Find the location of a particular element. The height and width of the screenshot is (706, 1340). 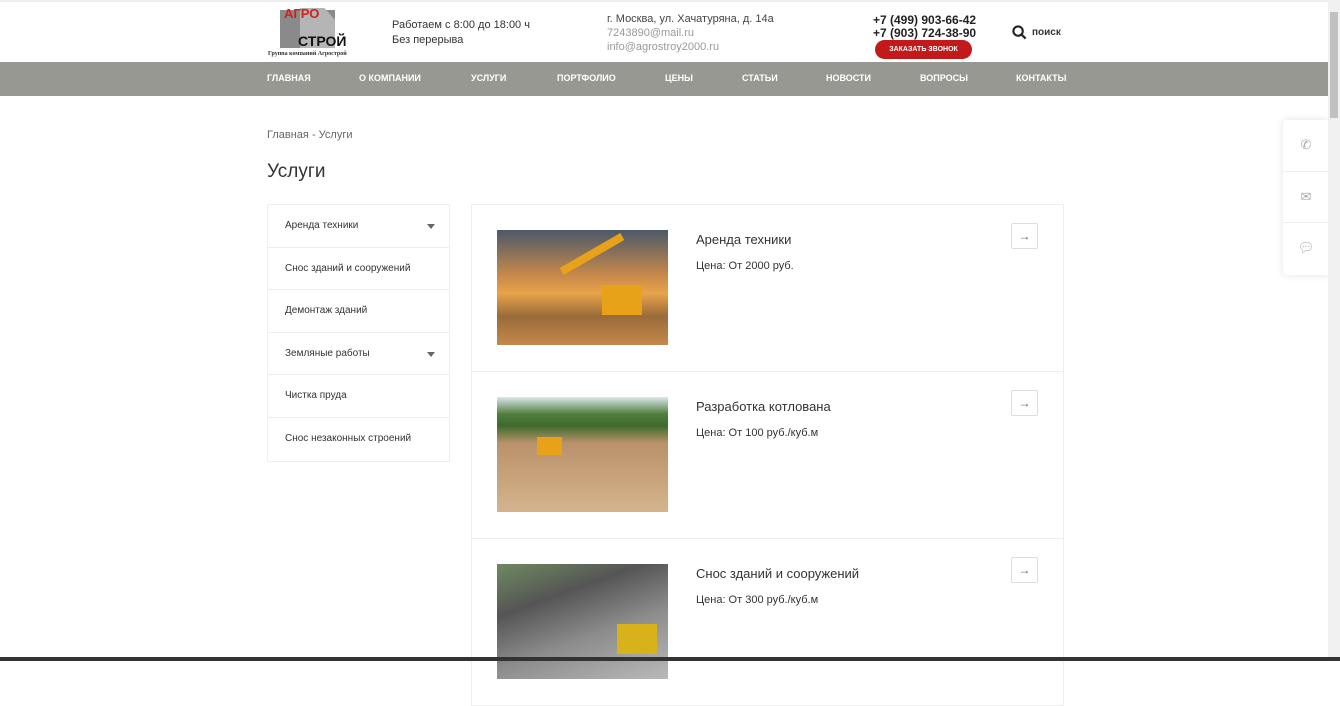

callback-button: ЗАКАЗАТЬ ЗВОНОК is located at coordinates (923, 49).